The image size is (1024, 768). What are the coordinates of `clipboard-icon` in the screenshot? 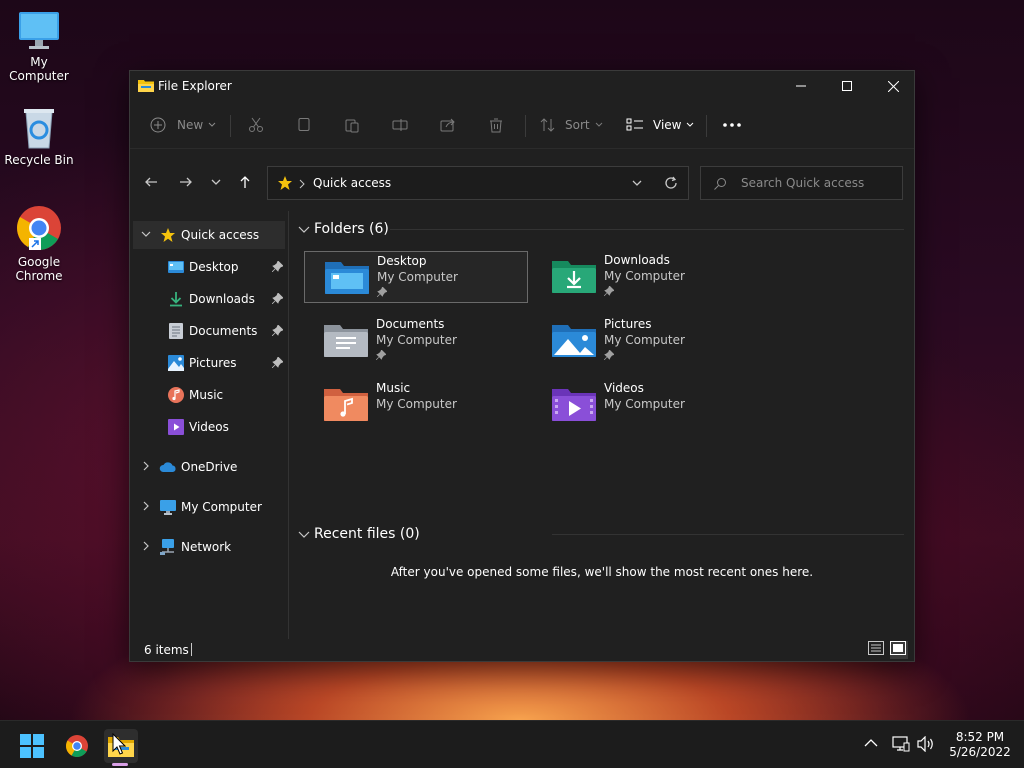 It's located at (352, 126).